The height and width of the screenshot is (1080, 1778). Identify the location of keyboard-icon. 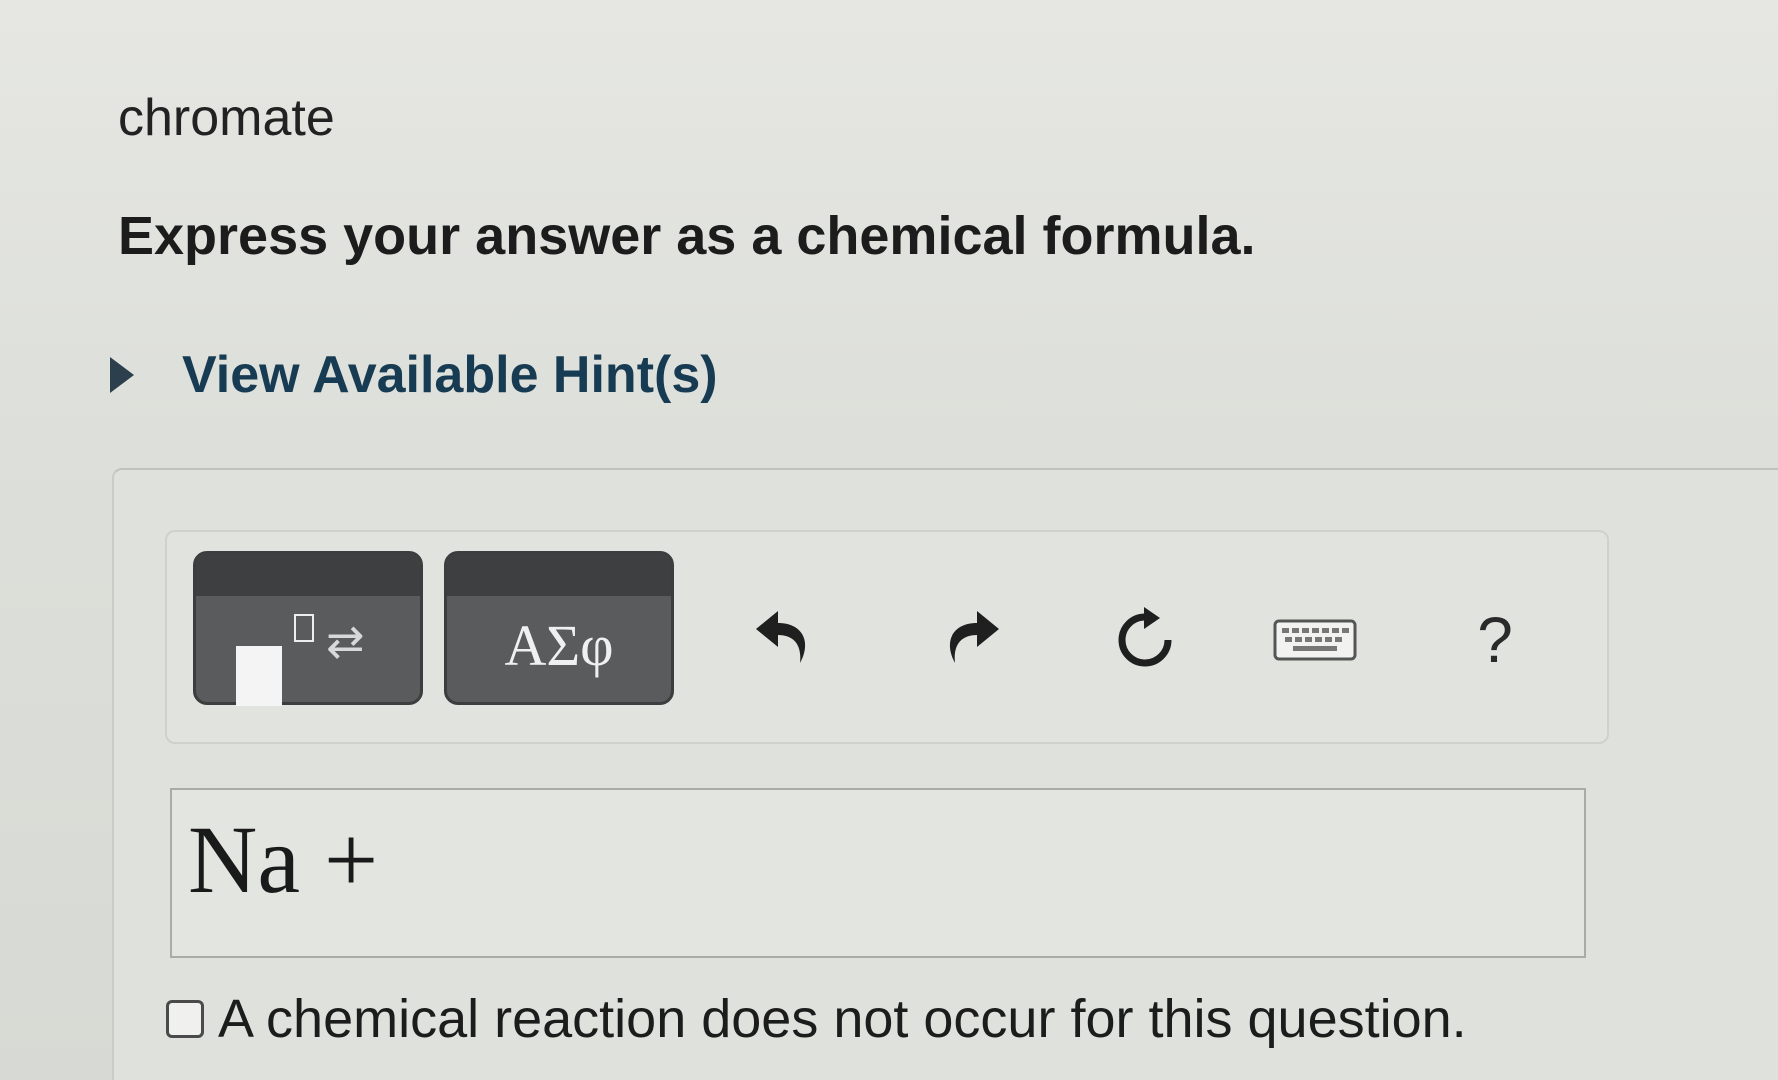
(1315, 640).